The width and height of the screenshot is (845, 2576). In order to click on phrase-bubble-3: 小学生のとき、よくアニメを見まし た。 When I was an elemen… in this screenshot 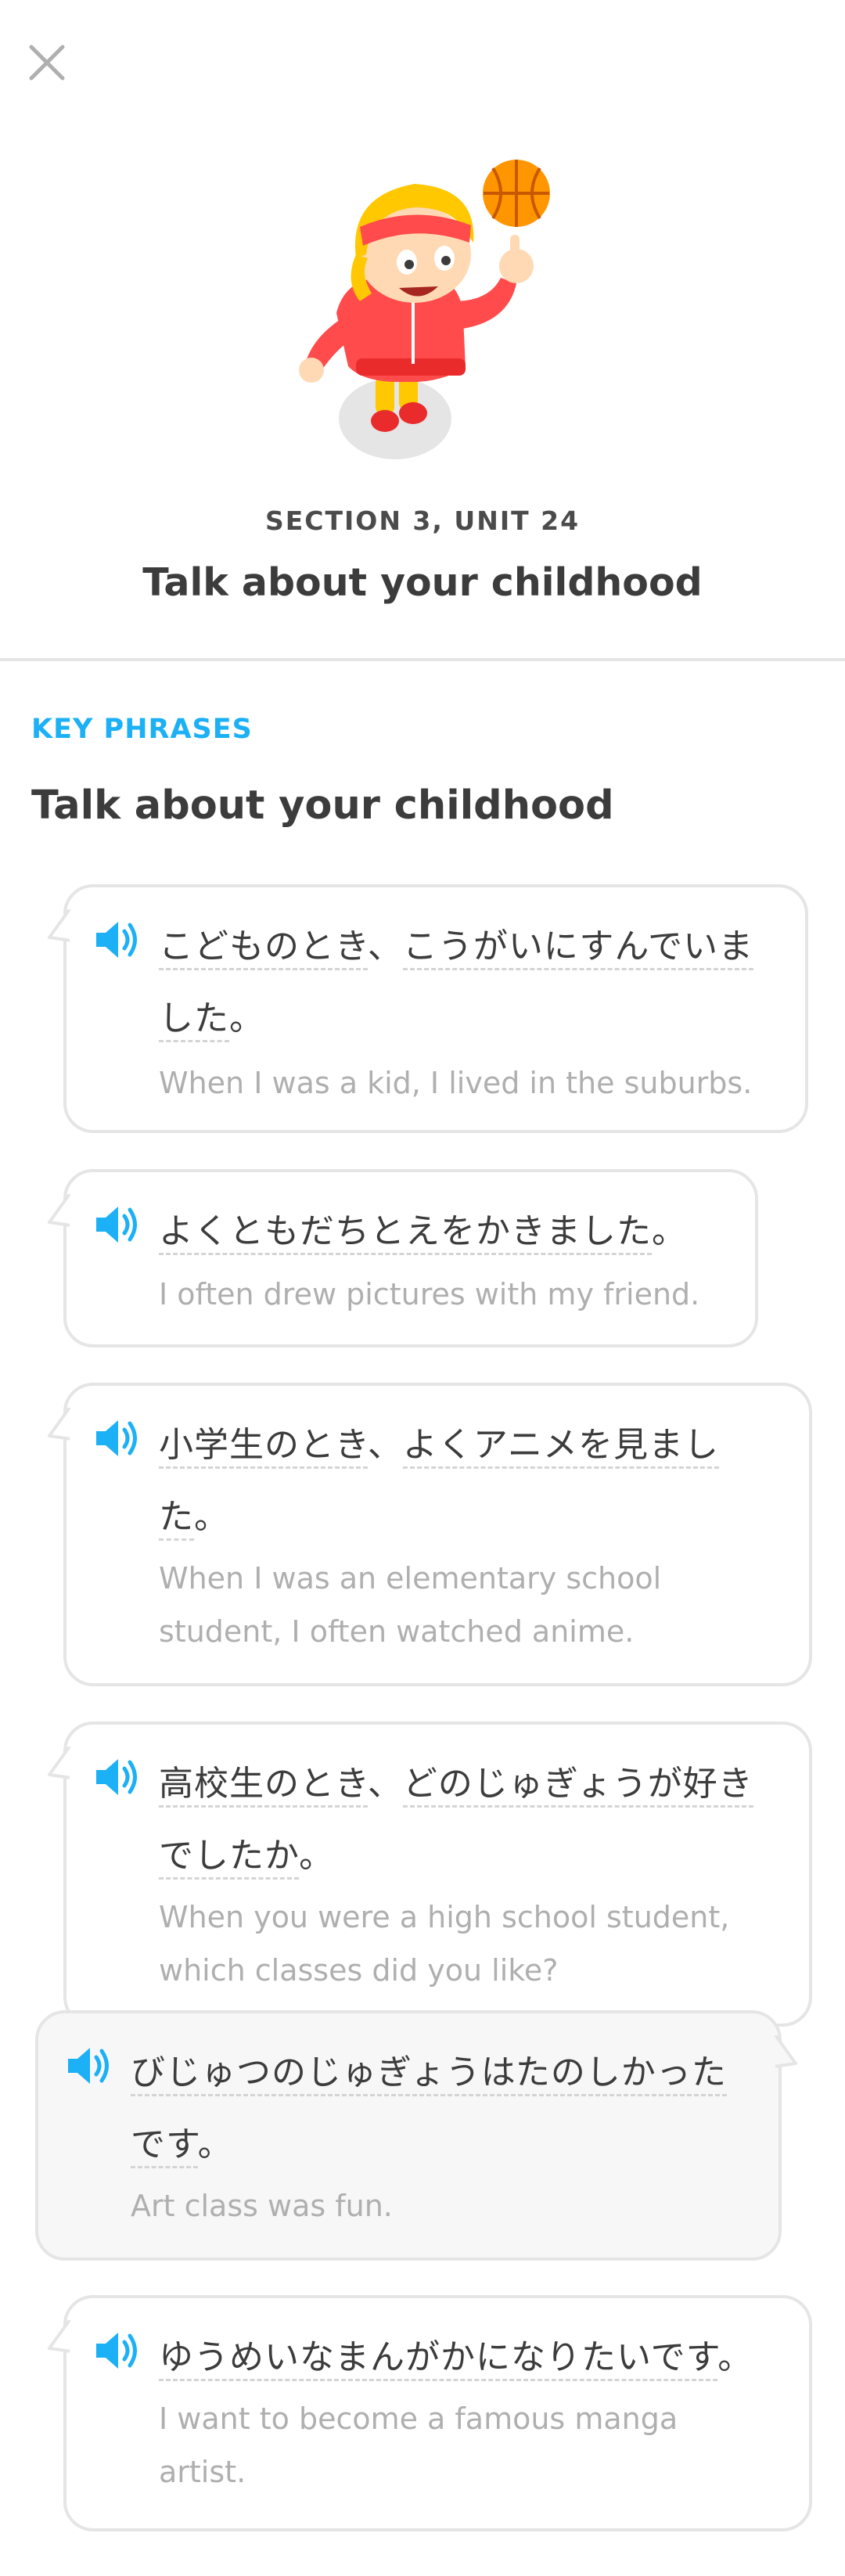, I will do `click(430, 1535)`.